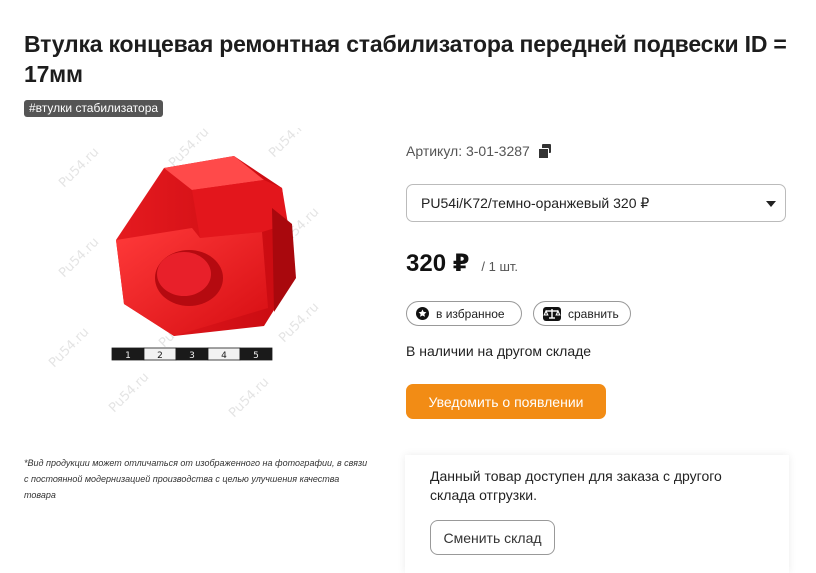  I want to click on notify-button: Уведомить о появлении, so click(506, 401).